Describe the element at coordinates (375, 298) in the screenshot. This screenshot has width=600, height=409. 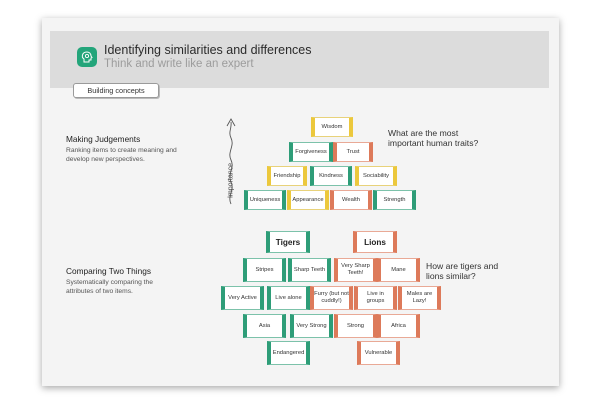
I see `lion-block-live-in-groups: Live in groups` at that location.